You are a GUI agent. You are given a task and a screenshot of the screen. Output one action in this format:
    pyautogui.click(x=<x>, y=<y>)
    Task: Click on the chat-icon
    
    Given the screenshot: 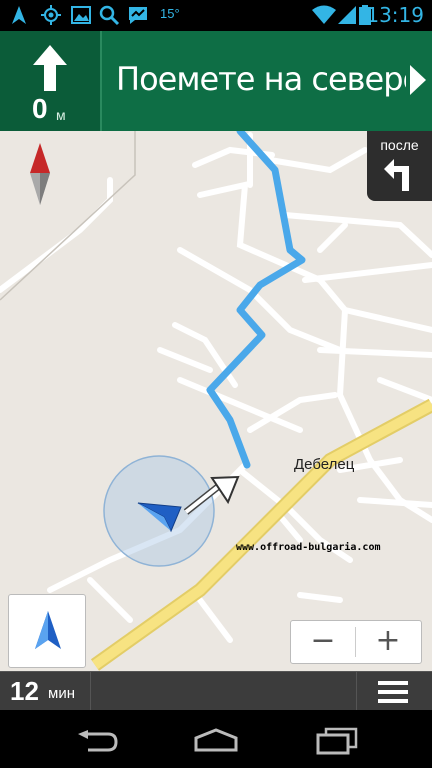 What is the action you would take?
    pyautogui.click(x=138, y=15)
    